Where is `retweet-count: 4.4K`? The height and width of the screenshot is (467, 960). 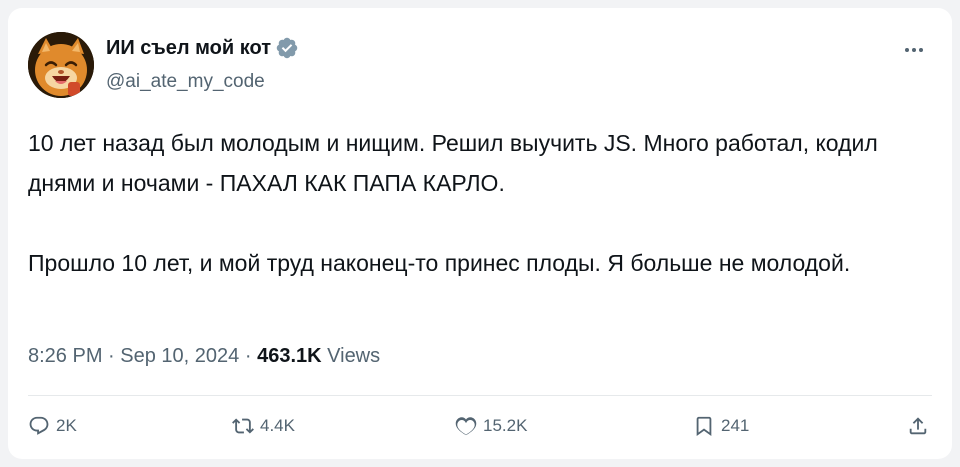
retweet-count: 4.4K is located at coordinates (277, 425).